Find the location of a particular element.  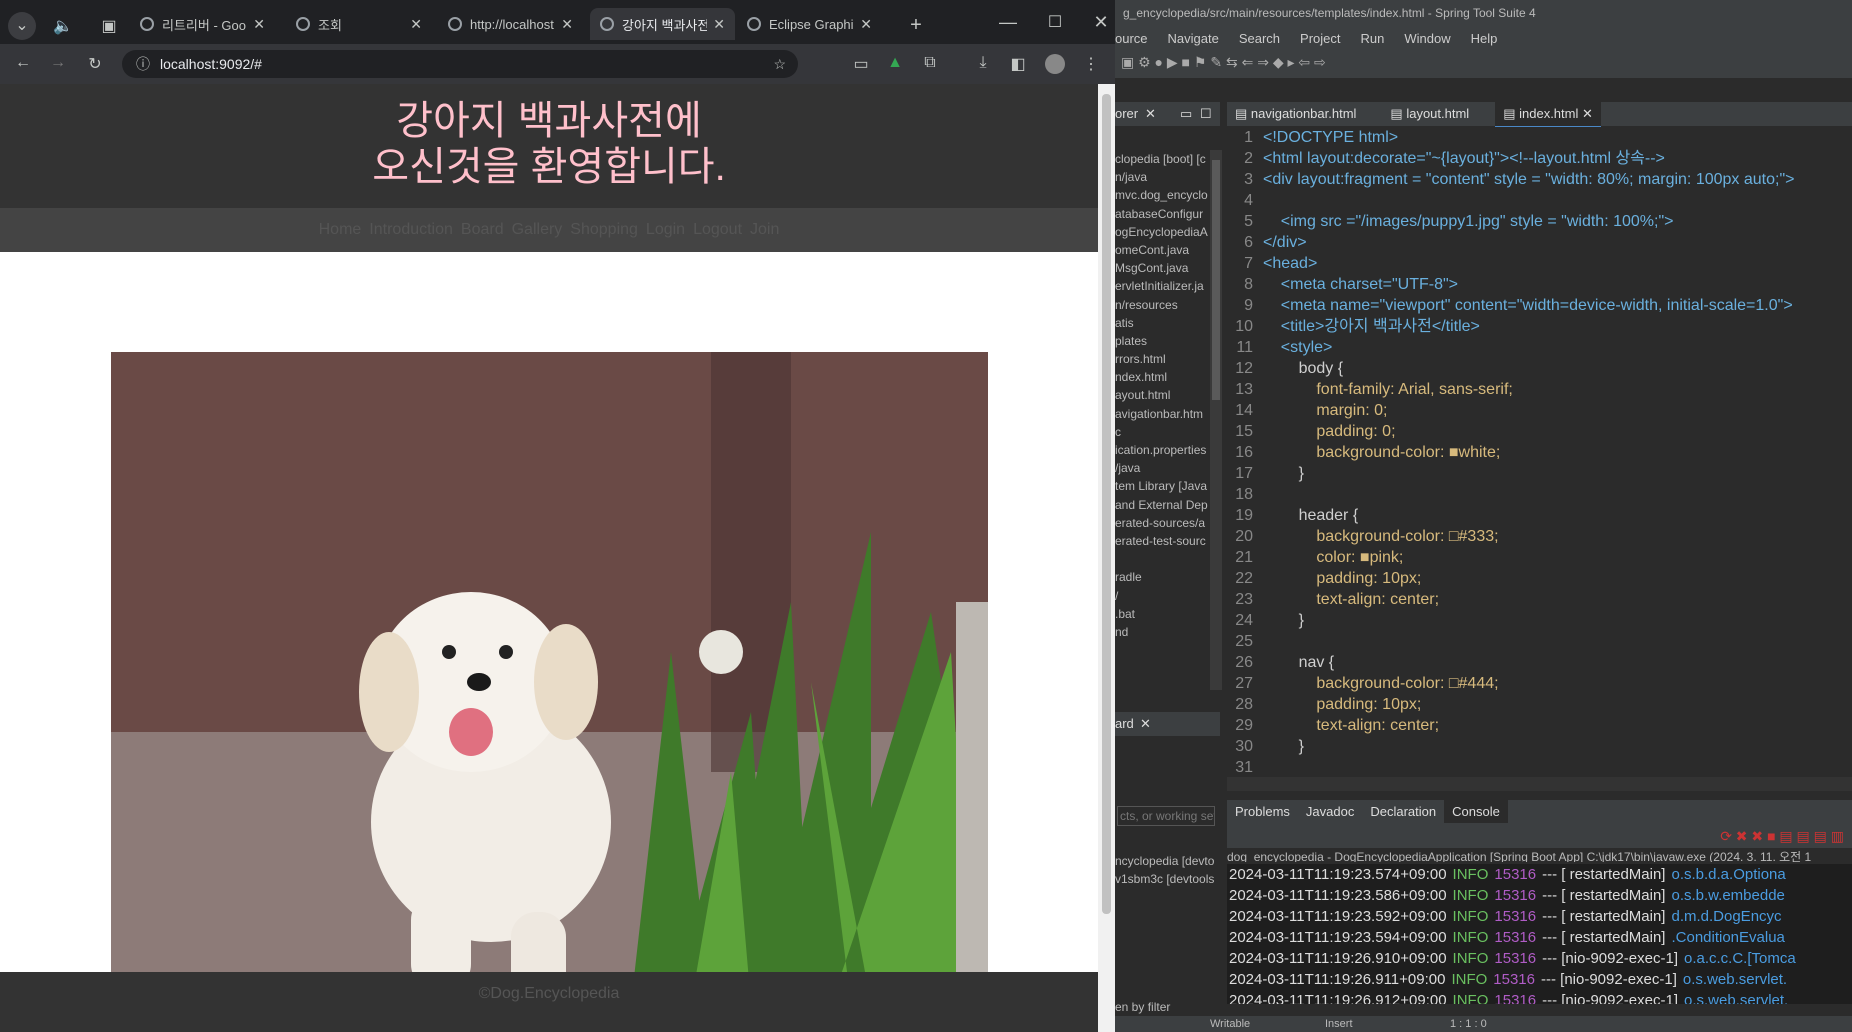

bottom-tab-javadoc: Javadoc is located at coordinates (1330, 811).